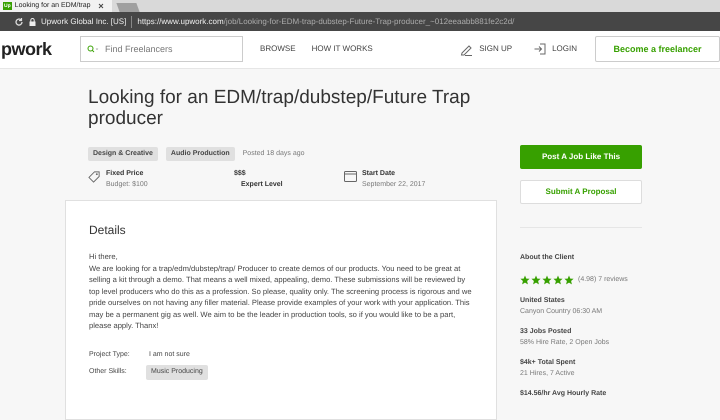 The image size is (720, 420). I want to click on reload-icon, so click(19, 21).